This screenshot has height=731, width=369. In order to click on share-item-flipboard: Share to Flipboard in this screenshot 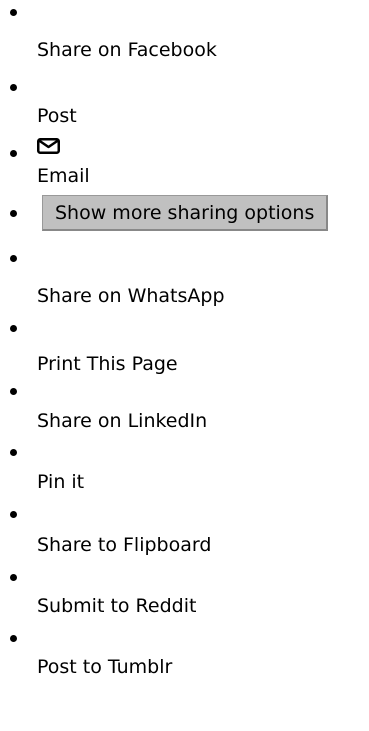, I will do `click(184, 531)`.